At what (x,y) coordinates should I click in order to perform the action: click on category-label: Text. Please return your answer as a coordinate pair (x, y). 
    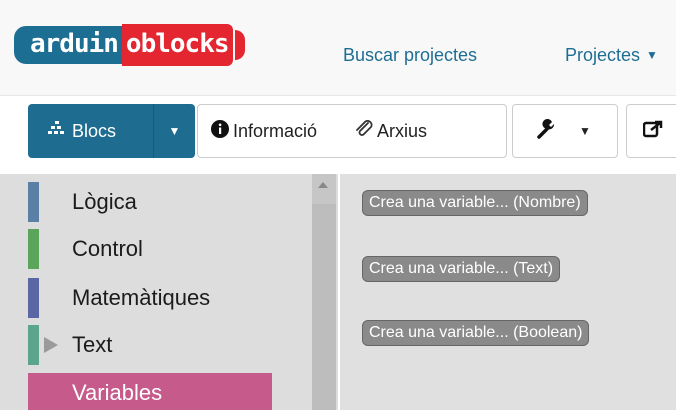
    Looking at the image, I should click on (92, 344).